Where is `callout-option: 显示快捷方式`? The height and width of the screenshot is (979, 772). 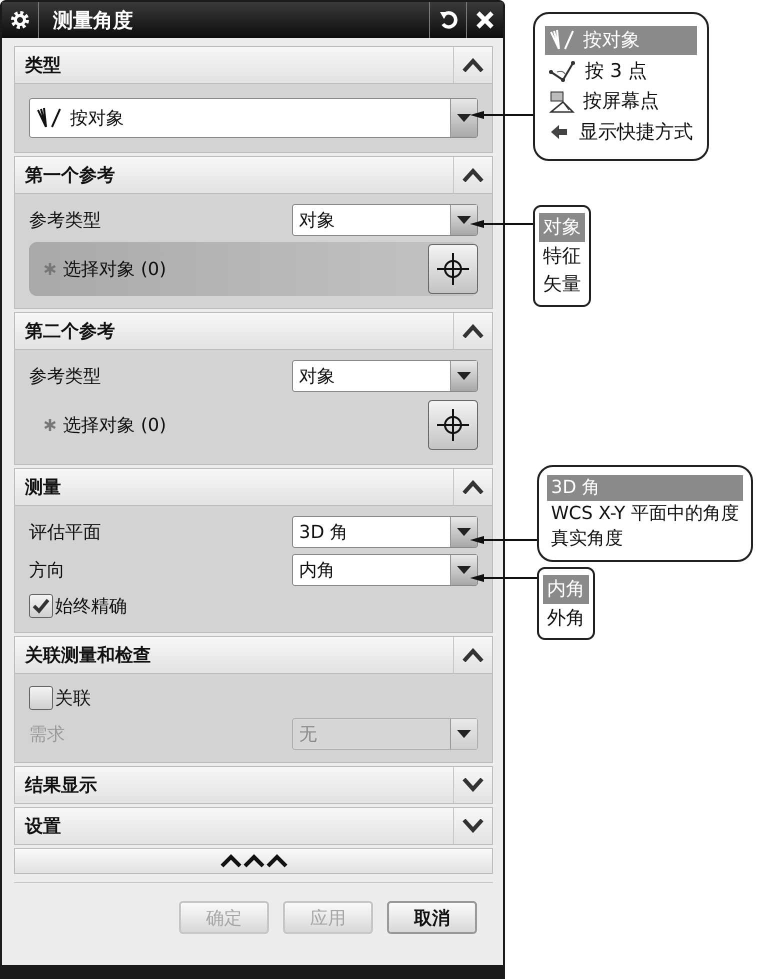
callout-option: 显示快捷方式 is located at coordinates (621, 132).